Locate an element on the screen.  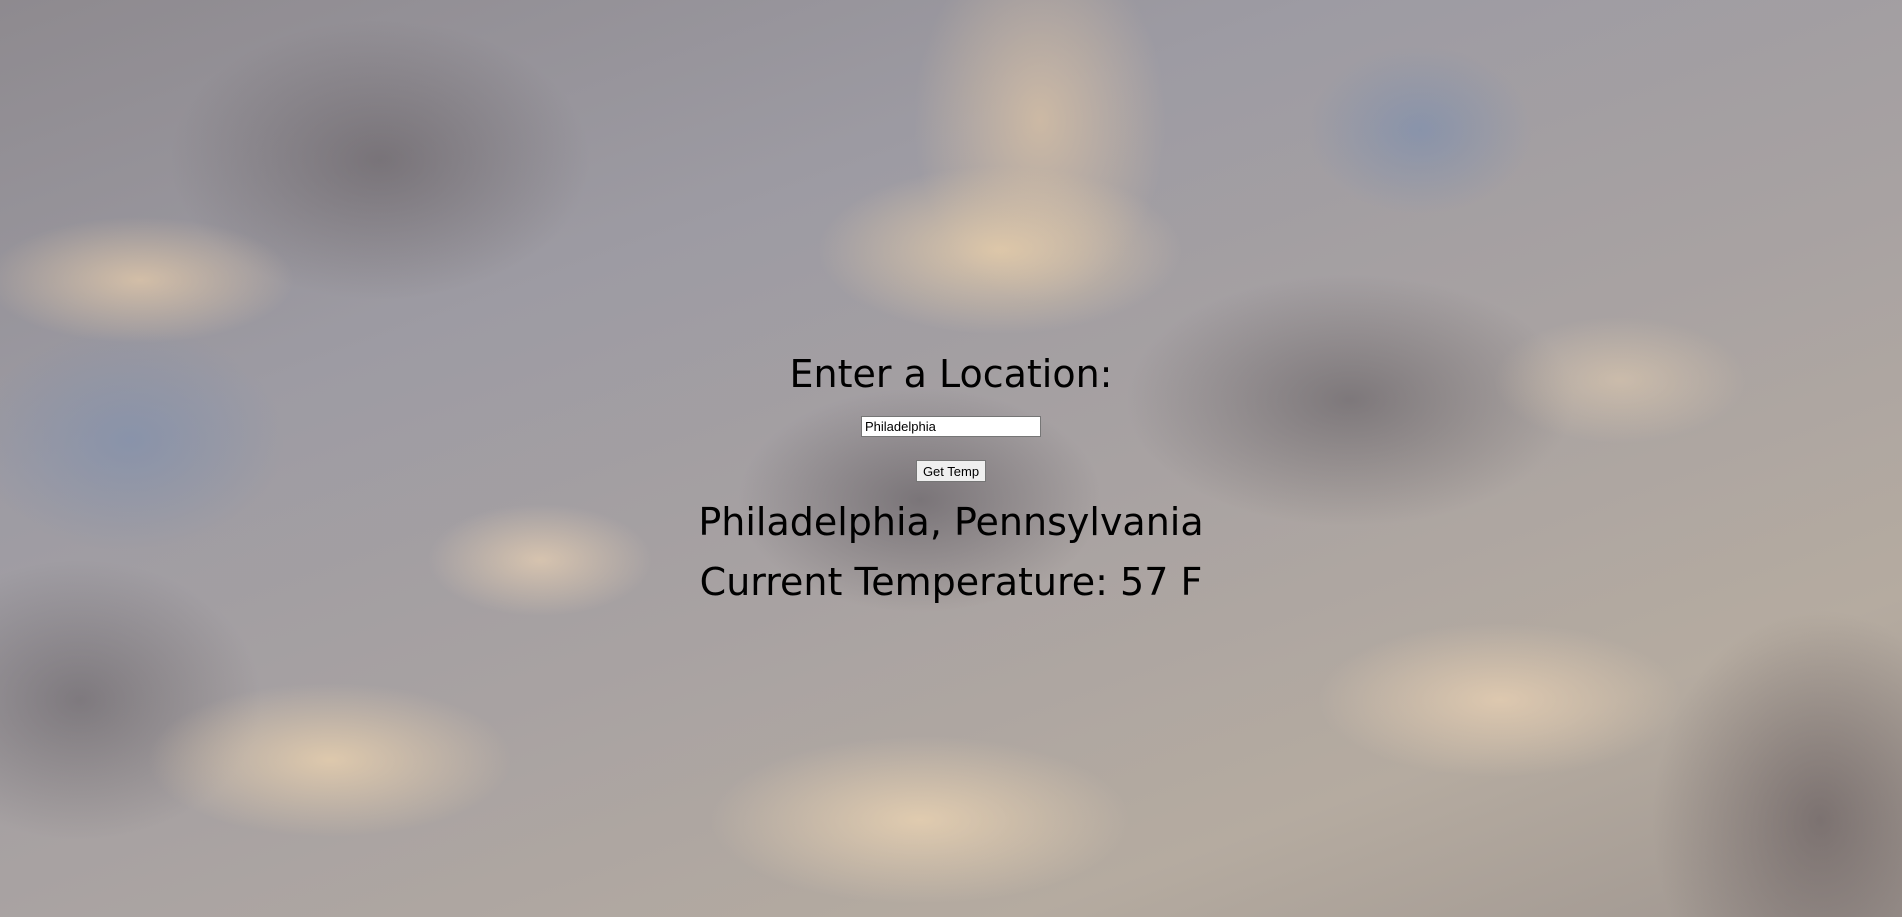
location-input is located at coordinates (951, 426).